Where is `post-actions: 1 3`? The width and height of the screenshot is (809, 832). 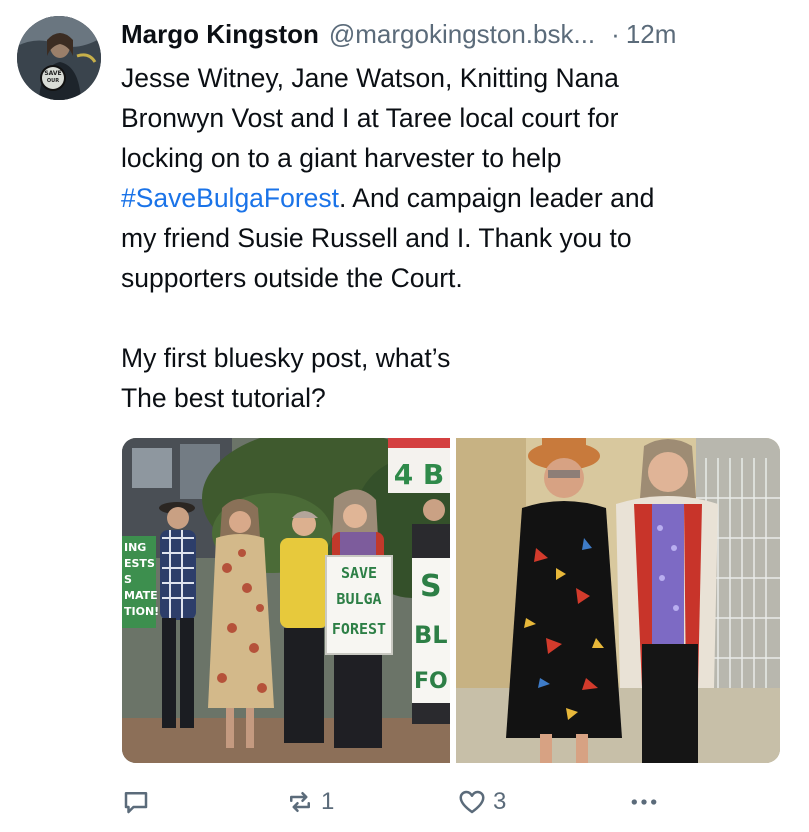 post-actions: 1 3 is located at coordinates (396, 802).